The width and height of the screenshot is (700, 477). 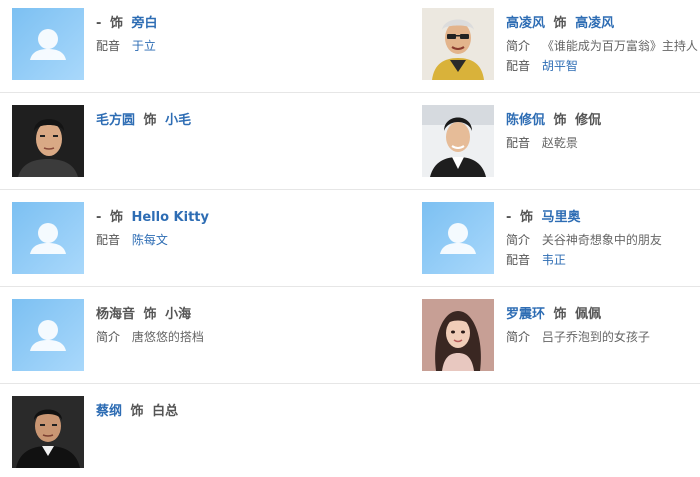 I want to click on role-name: 马里奥, so click(x=560, y=217).